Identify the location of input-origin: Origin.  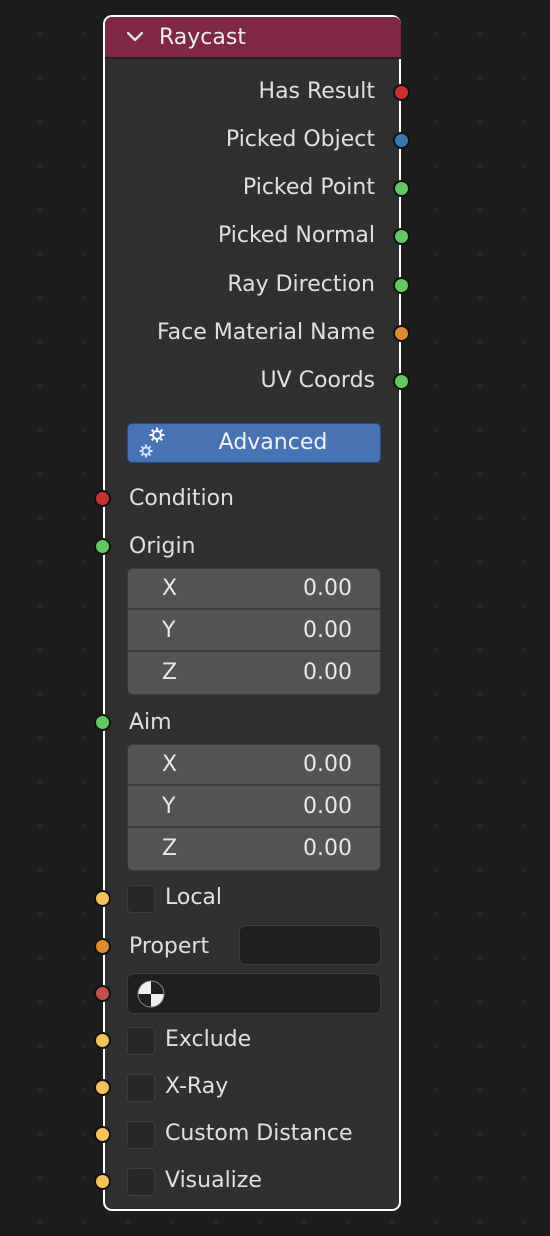
(247, 546).